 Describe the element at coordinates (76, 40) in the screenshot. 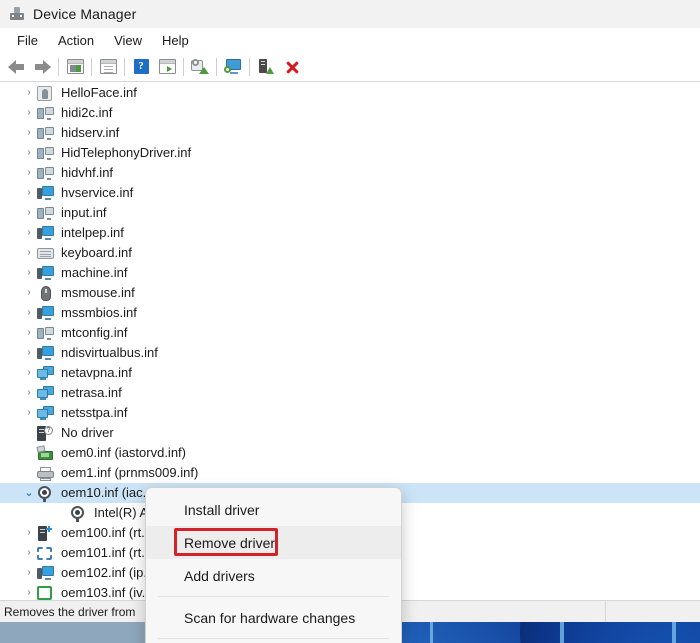

I see `menu-action: Action` at that location.